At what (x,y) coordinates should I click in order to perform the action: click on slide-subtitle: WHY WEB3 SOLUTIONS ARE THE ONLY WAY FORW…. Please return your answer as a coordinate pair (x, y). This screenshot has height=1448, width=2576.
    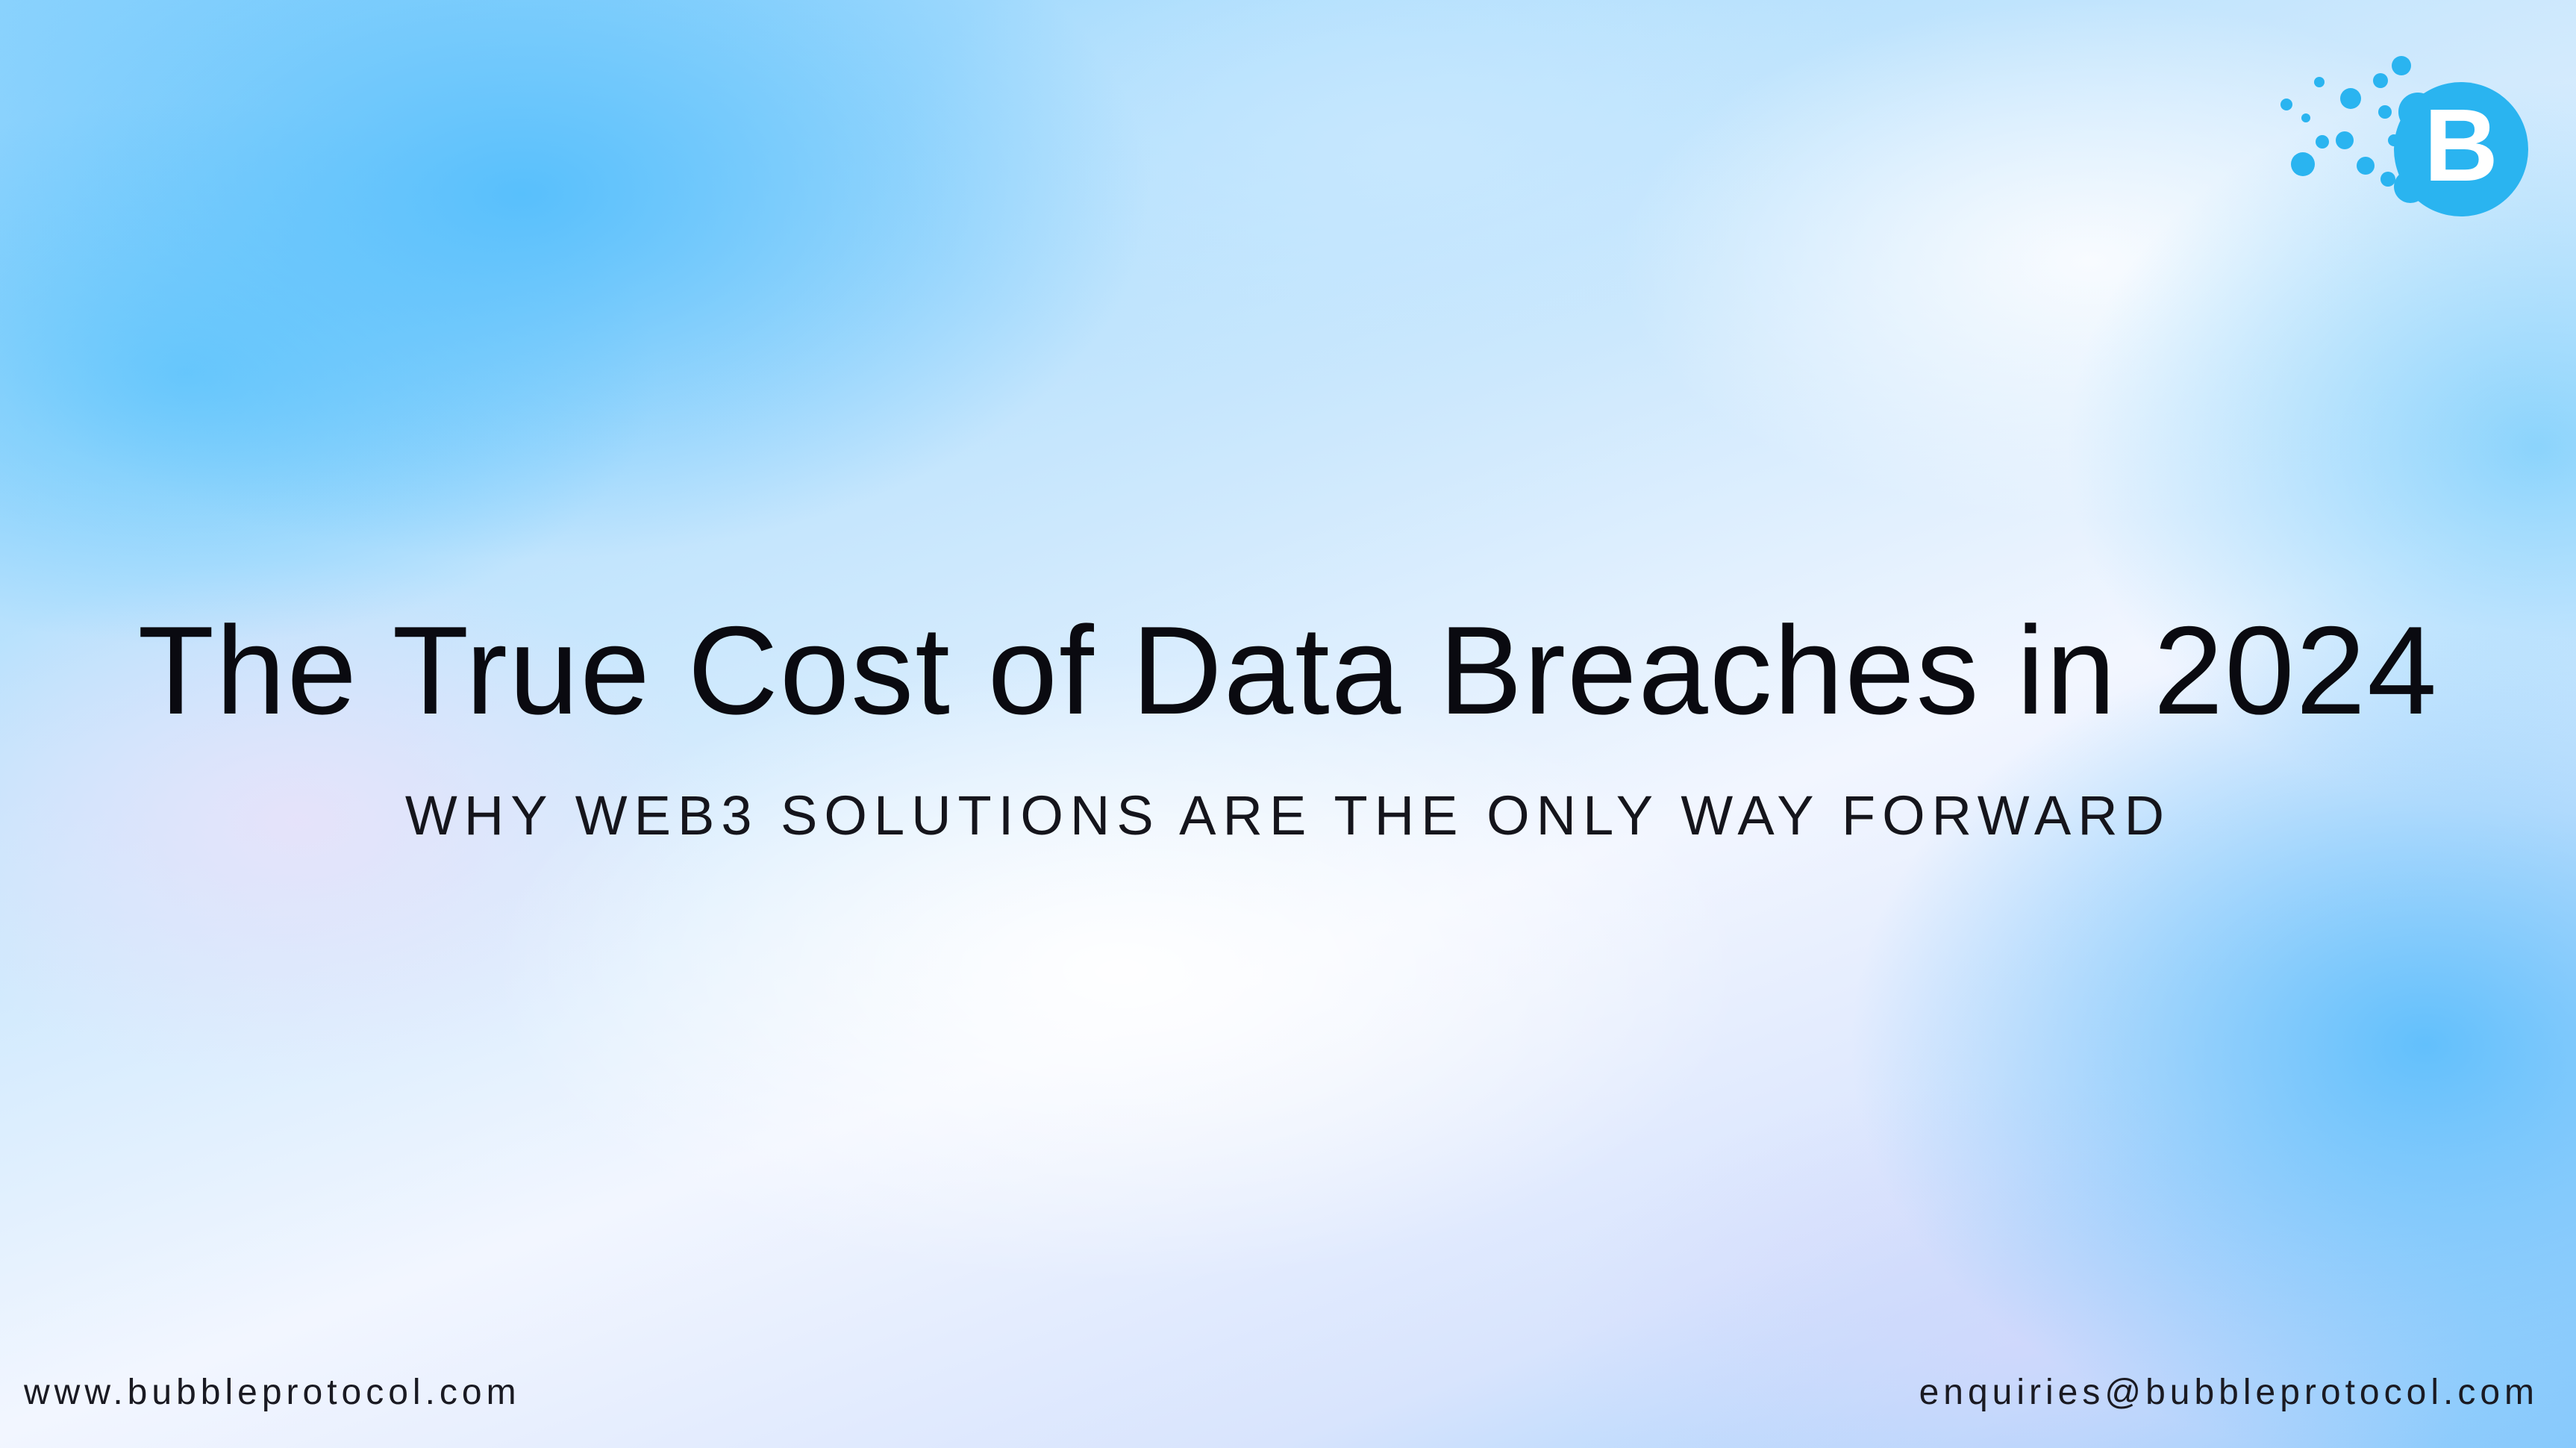
    Looking at the image, I should click on (1288, 815).